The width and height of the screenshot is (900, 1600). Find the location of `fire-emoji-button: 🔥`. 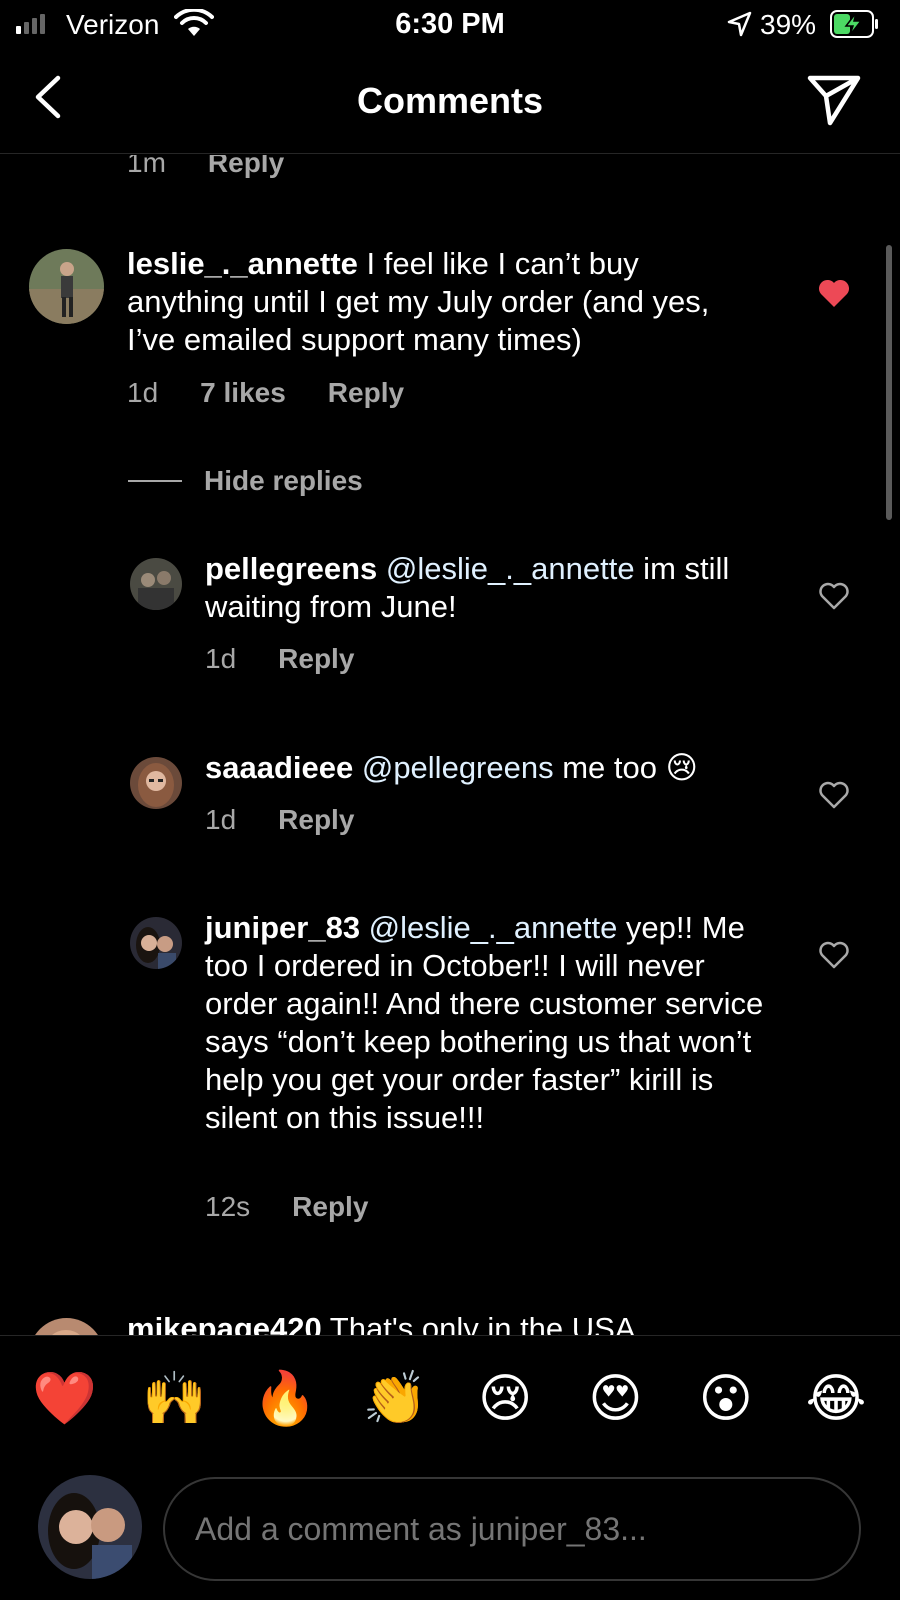

fire-emoji-button: 🔥 is located at coordinates (285, 1399).